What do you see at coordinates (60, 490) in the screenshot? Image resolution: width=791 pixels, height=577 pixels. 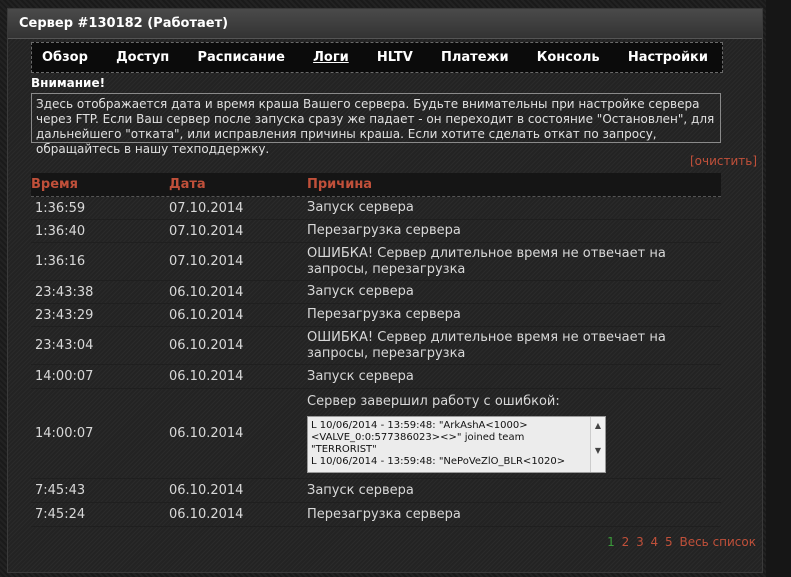 I see `cell-time: 7:45:43` at bounding box center [60, 490].